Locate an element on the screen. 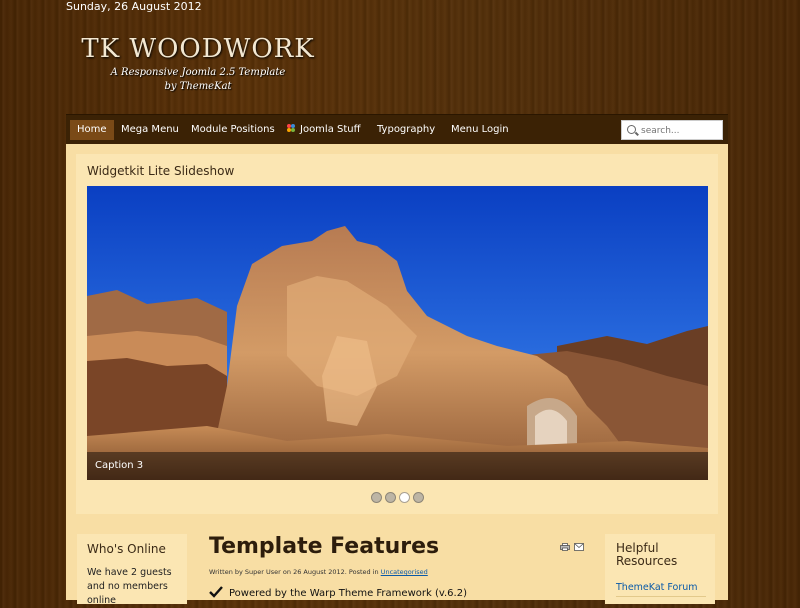  header-date: Sunday, 26 August 2012 is located at coordinates (134, 6).